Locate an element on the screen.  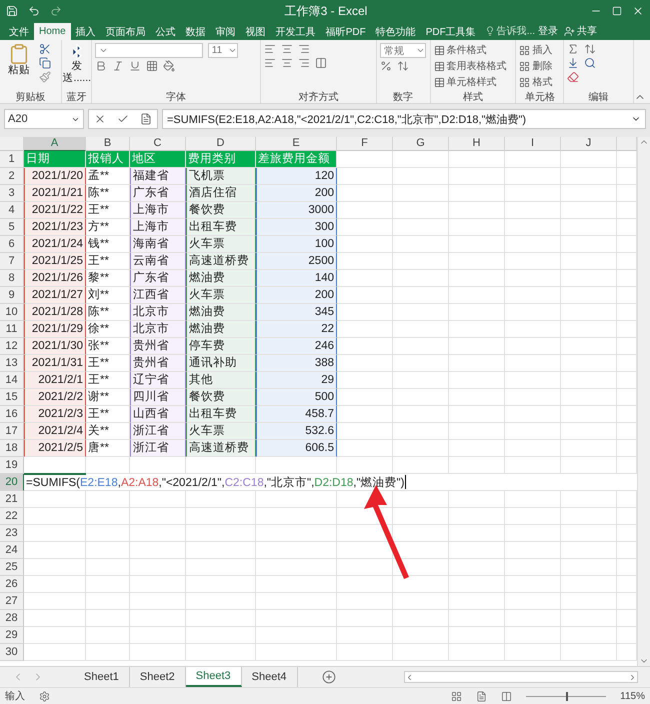
lightbulb-icon is located at coordinates (489, 31).